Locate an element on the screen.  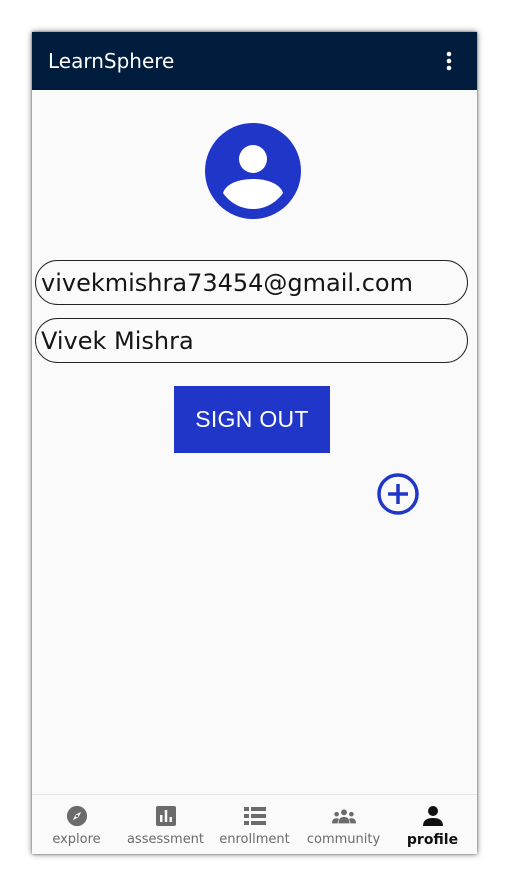
name-field: Vivek Mishra is located at coordinates (251, 340).